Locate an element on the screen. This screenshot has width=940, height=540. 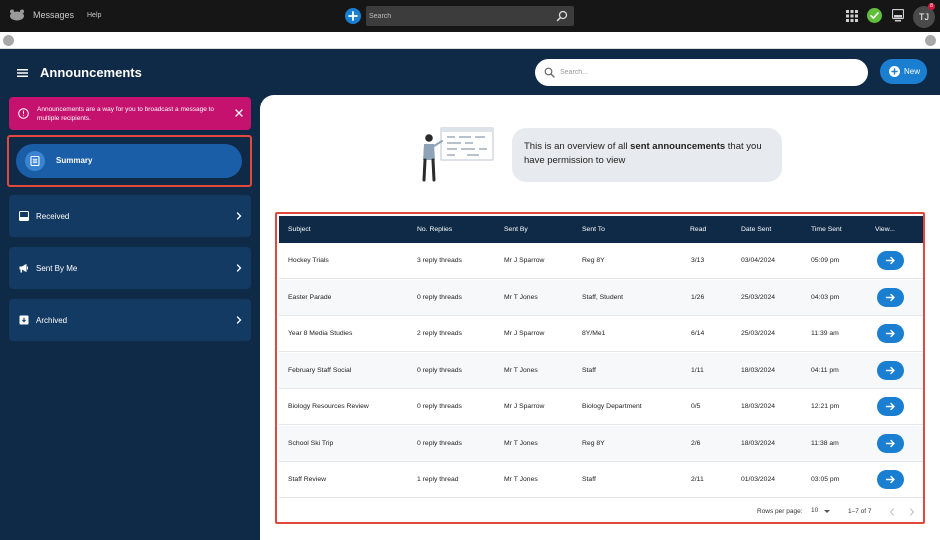
cell-sent-by: Mr J Sparrow is located at coordinates (524, 333).